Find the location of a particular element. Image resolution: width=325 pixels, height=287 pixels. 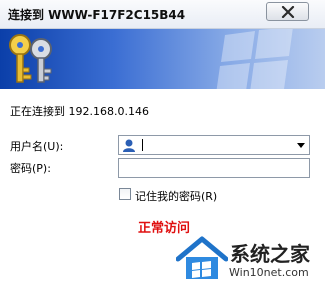

annotation-label: 正常访问 is located at coordinates (164, 228).